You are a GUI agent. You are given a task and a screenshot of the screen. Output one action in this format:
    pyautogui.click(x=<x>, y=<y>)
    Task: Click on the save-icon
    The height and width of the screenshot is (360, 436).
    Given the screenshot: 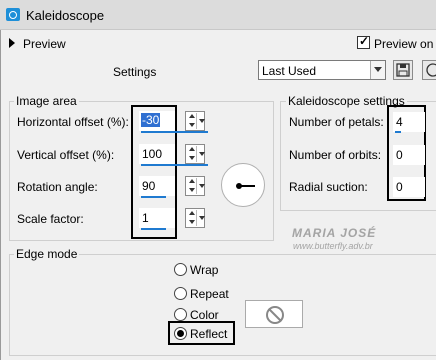 What is the action you would take?
    pyautogui.click(x=403, y=70)
    